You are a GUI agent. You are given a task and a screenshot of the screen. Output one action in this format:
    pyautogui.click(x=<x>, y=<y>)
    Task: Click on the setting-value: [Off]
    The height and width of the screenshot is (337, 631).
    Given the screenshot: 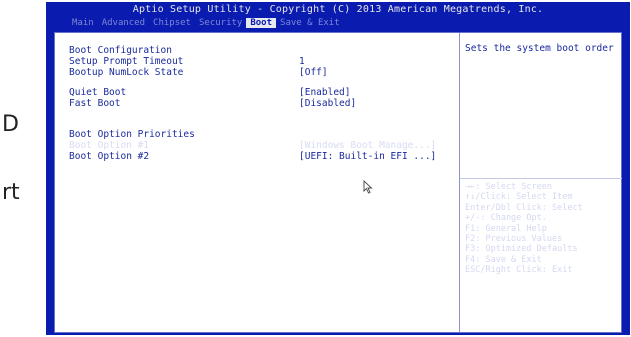 What is the action you would take?
    pyautogui.click(x=313, y=72)
    